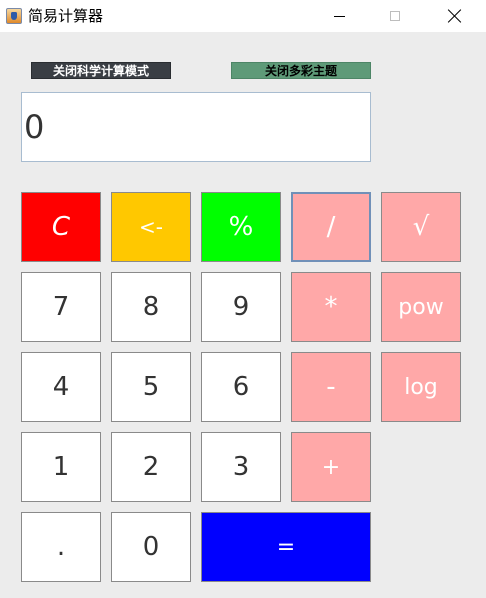 The image size is (486, 598). What do you see at coordinates (331, 387) in the screenshot?
I see `subtract-button: -` at bounding box center [331, 387].